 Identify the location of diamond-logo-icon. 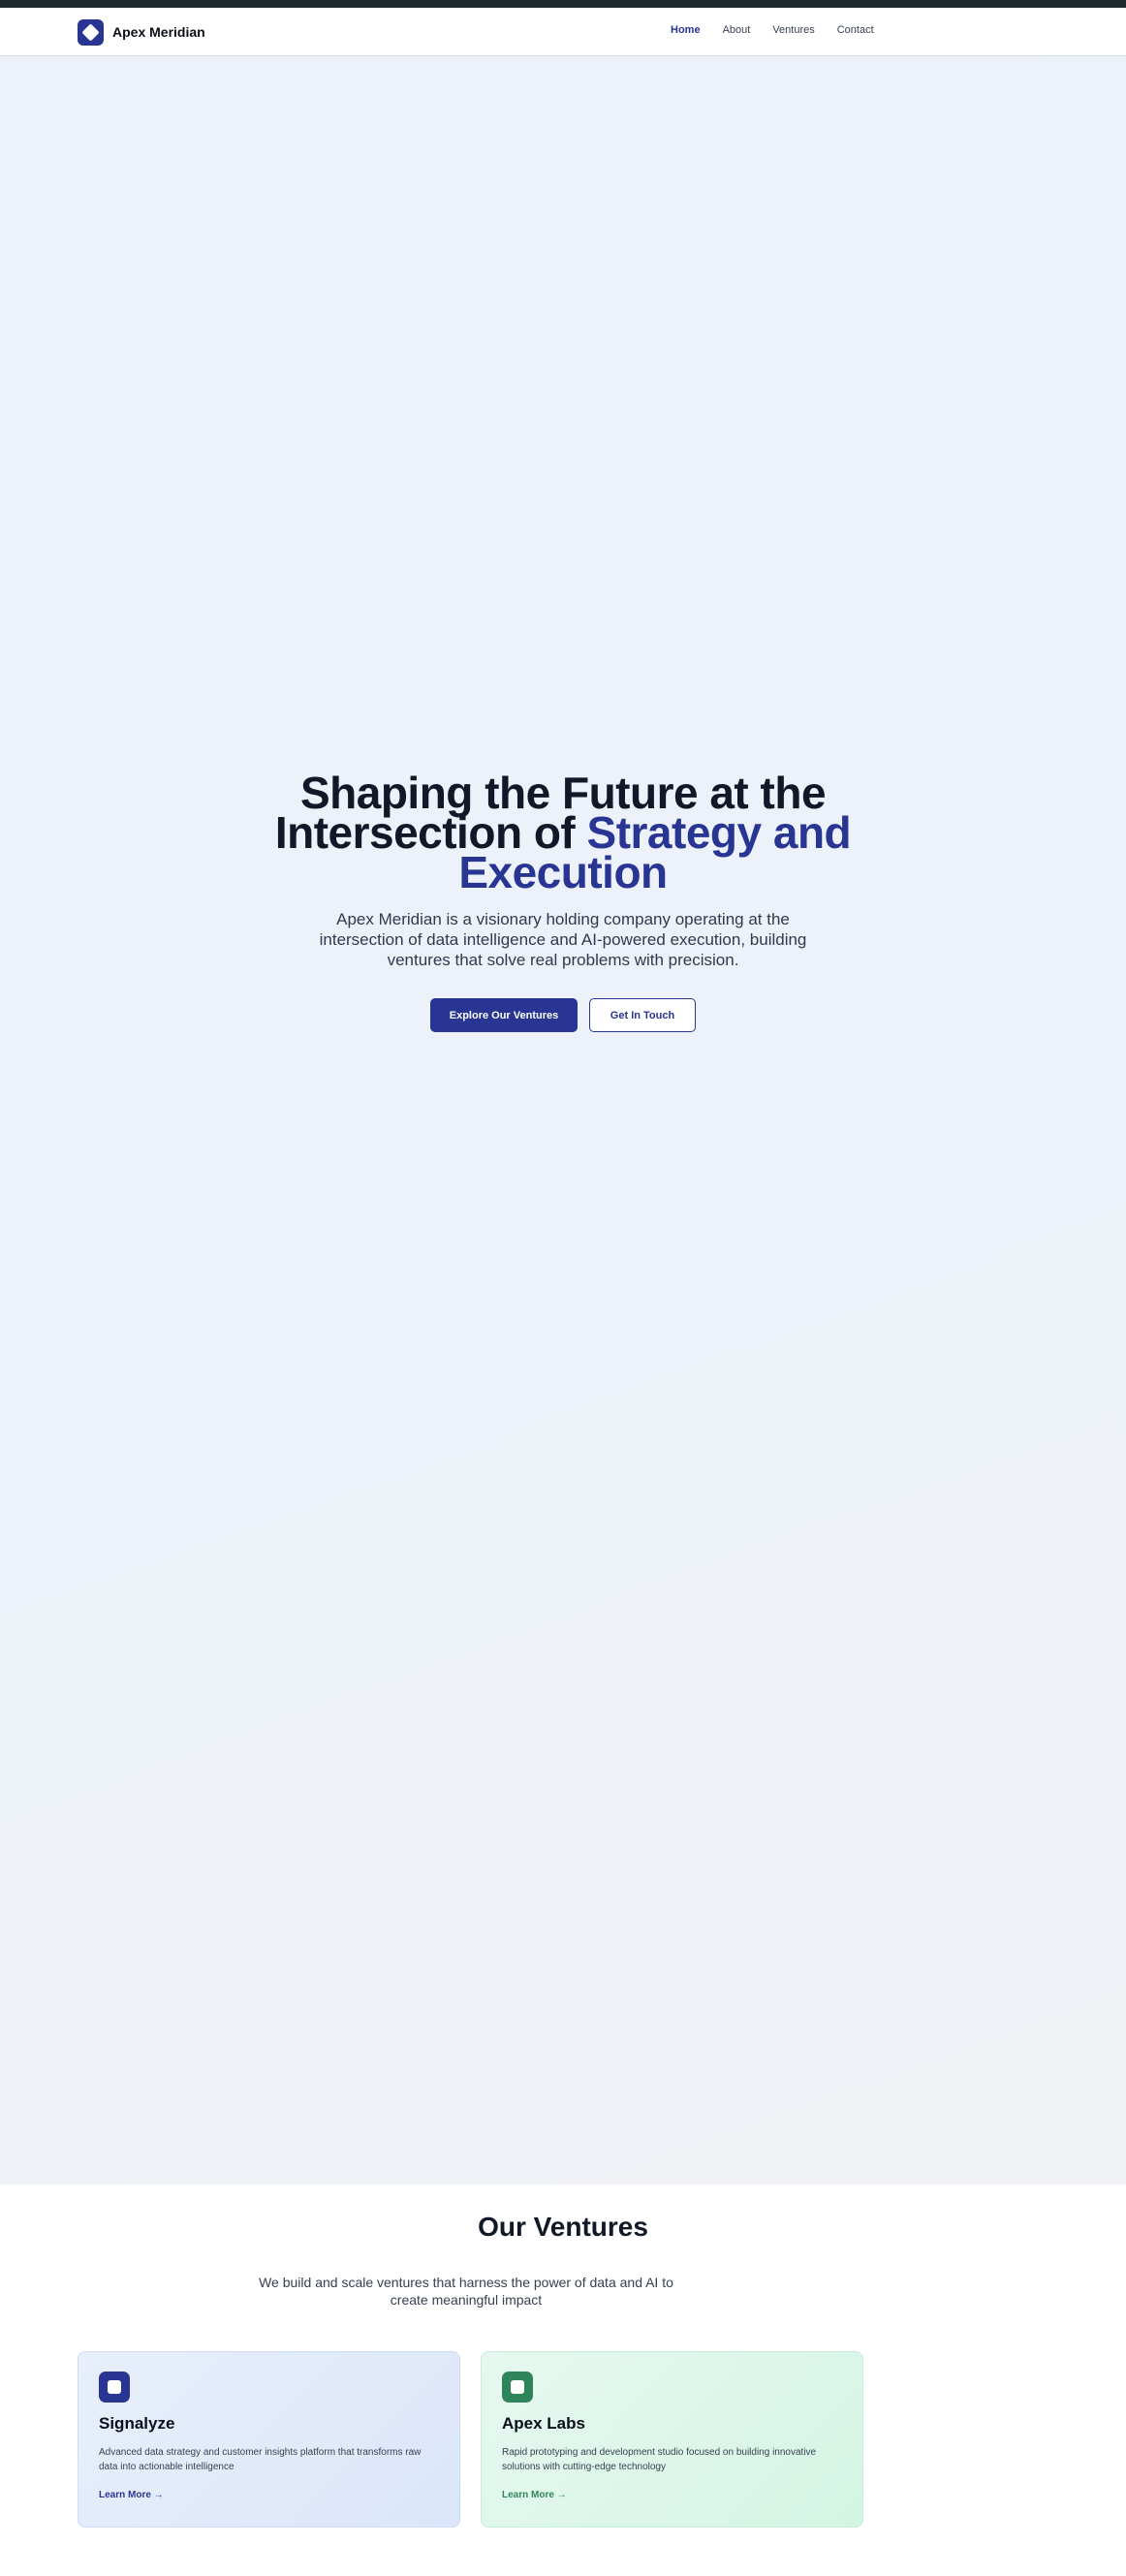
(91, 32).